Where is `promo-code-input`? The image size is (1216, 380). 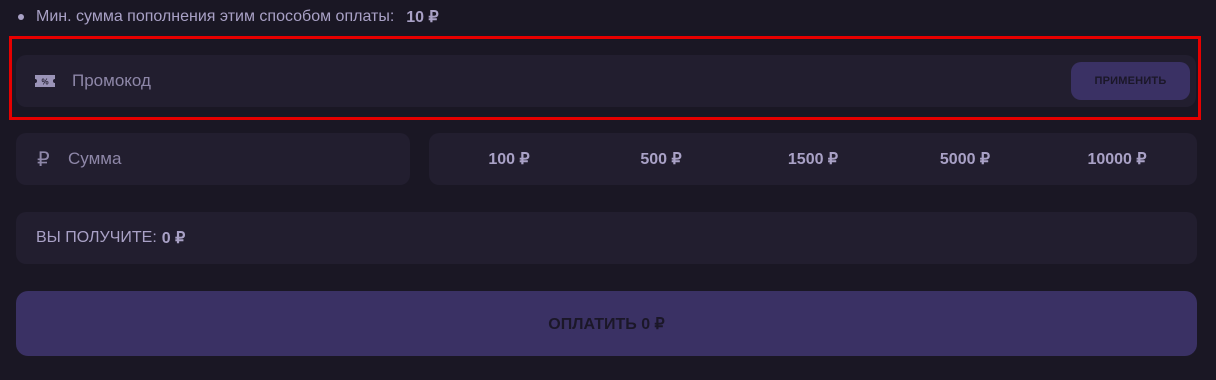
promo-code-input is located at coordinates (571, 81).